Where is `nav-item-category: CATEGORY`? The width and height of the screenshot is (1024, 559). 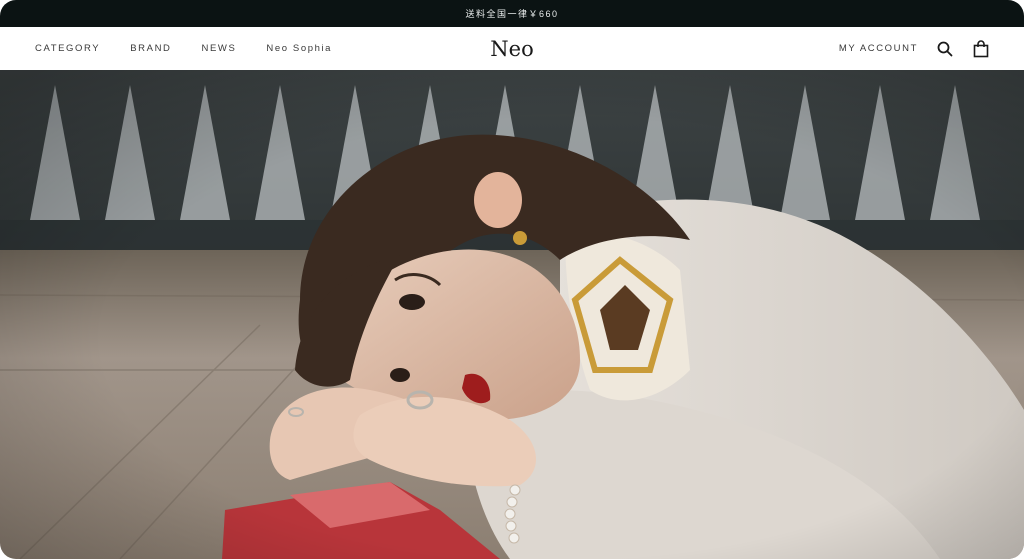
nav-item-category: CATEGORY is located at coordinates (67, 48).